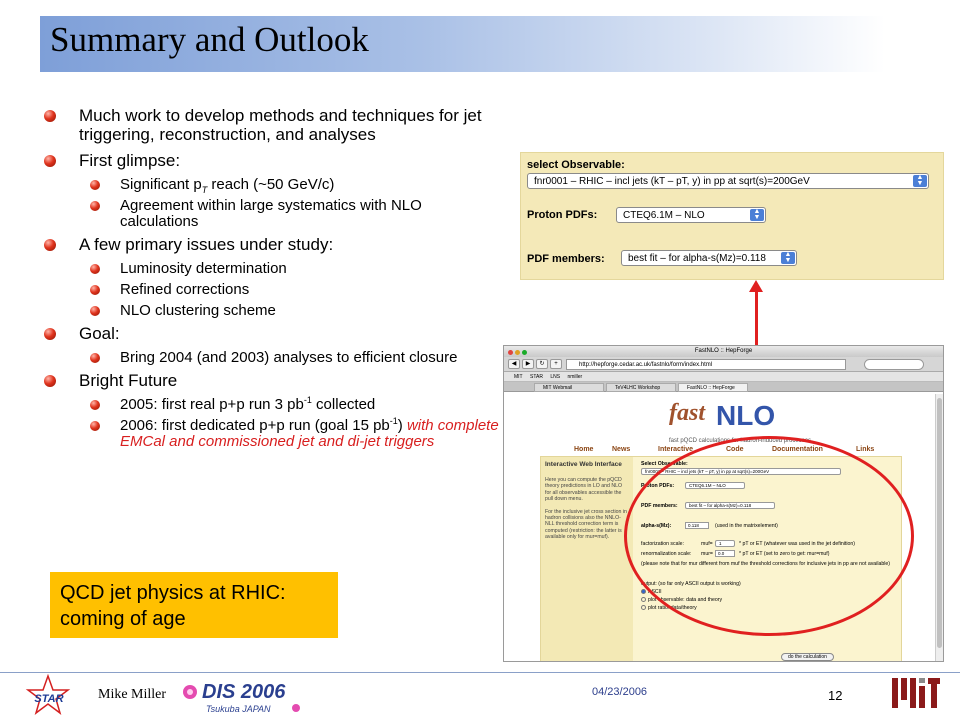 The width and height of the screenshot is (960, 720). Describe the element at coordinates (576, 165) in the screenshot. I see `select-observable-label: select Observable:` at that location.